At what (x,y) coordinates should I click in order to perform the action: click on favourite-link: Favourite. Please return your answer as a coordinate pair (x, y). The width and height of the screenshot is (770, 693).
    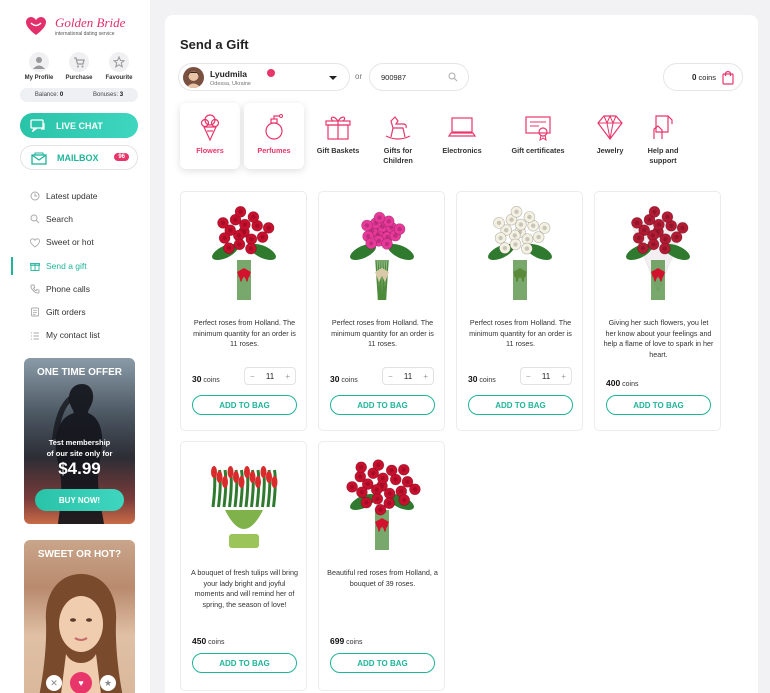
    Looking at the image, I should click on (119, 66).